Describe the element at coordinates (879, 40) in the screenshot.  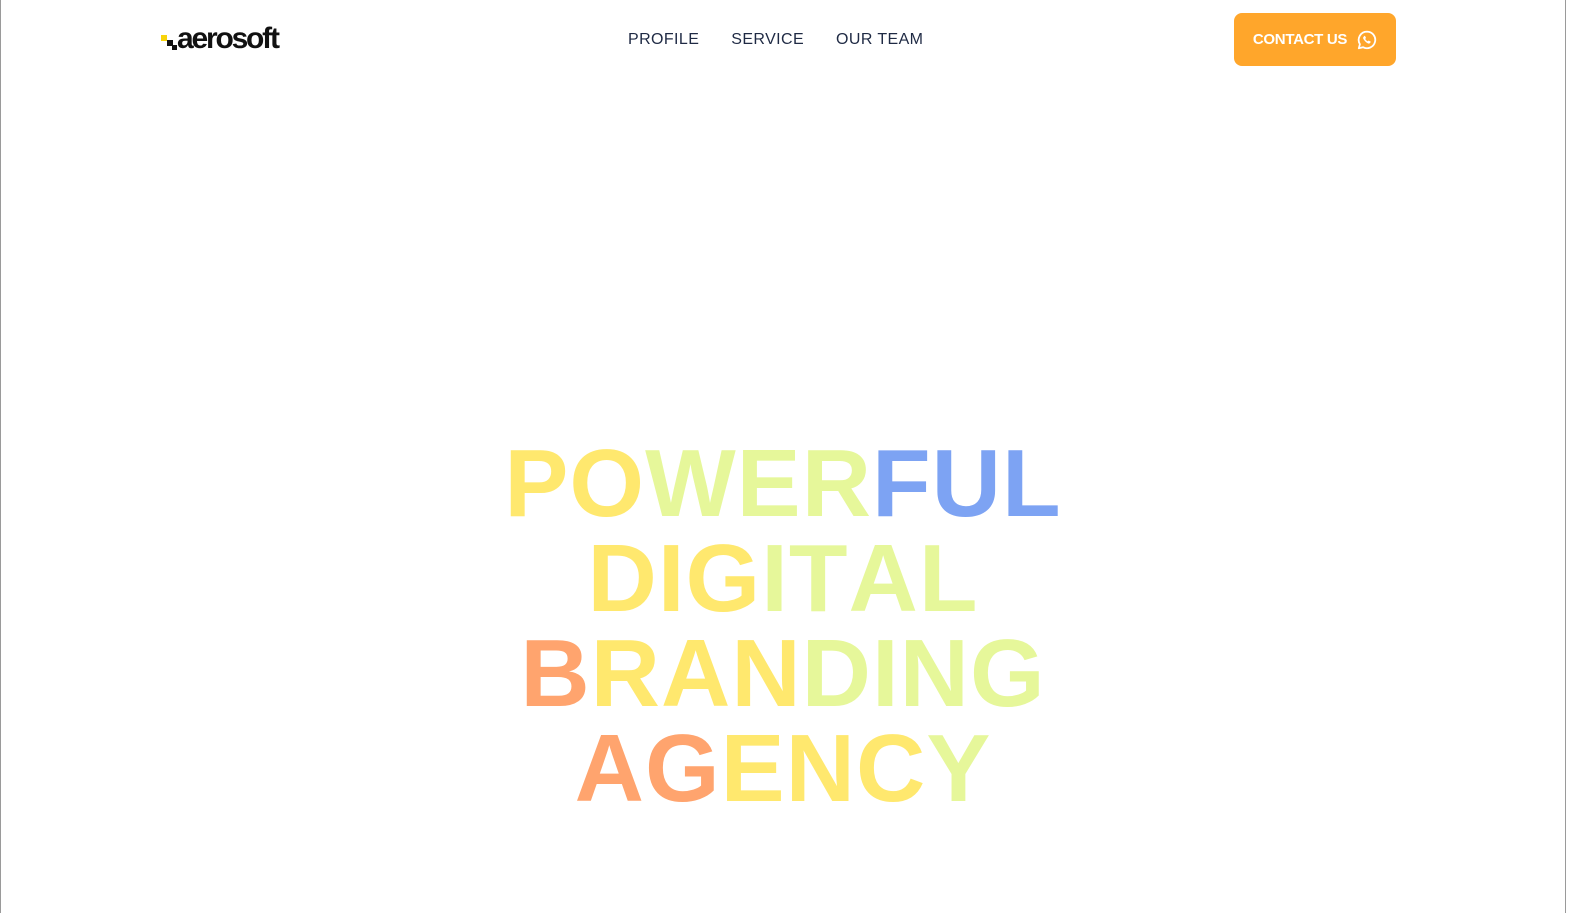
I see `nav-item-our-team: OUR TEAM` at that location.